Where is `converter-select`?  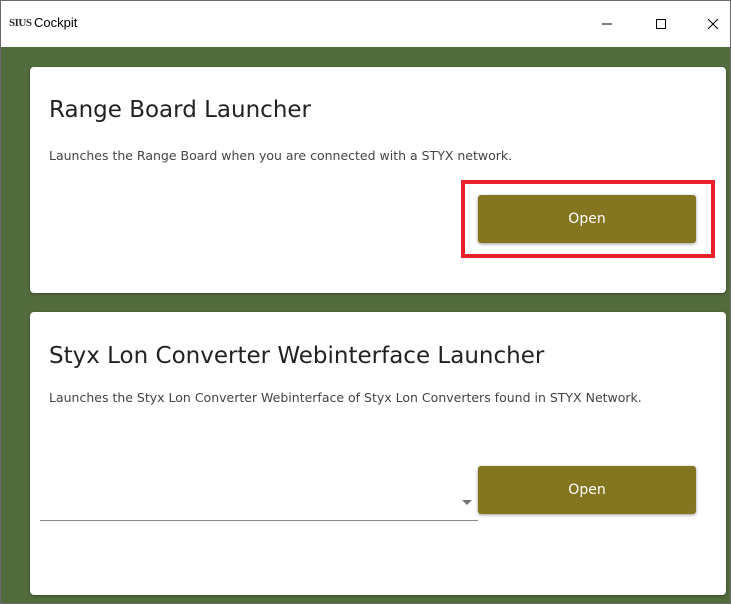
converter-select is located at coordinates (259, 496).